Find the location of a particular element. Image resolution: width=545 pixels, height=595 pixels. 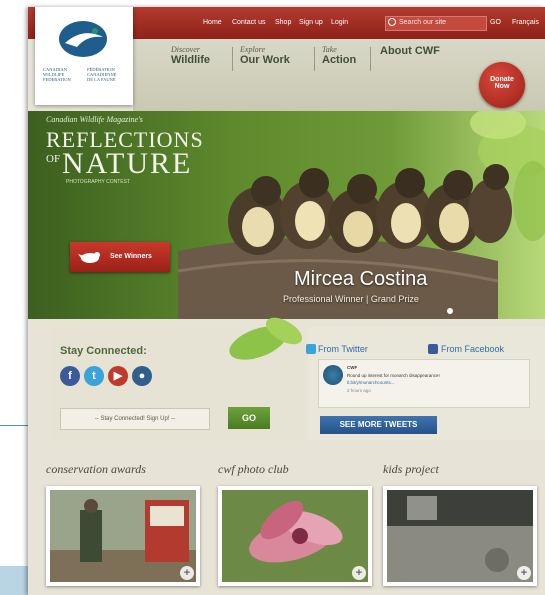

kids-project-thumbnail: + is located at coordinates (460, 536).